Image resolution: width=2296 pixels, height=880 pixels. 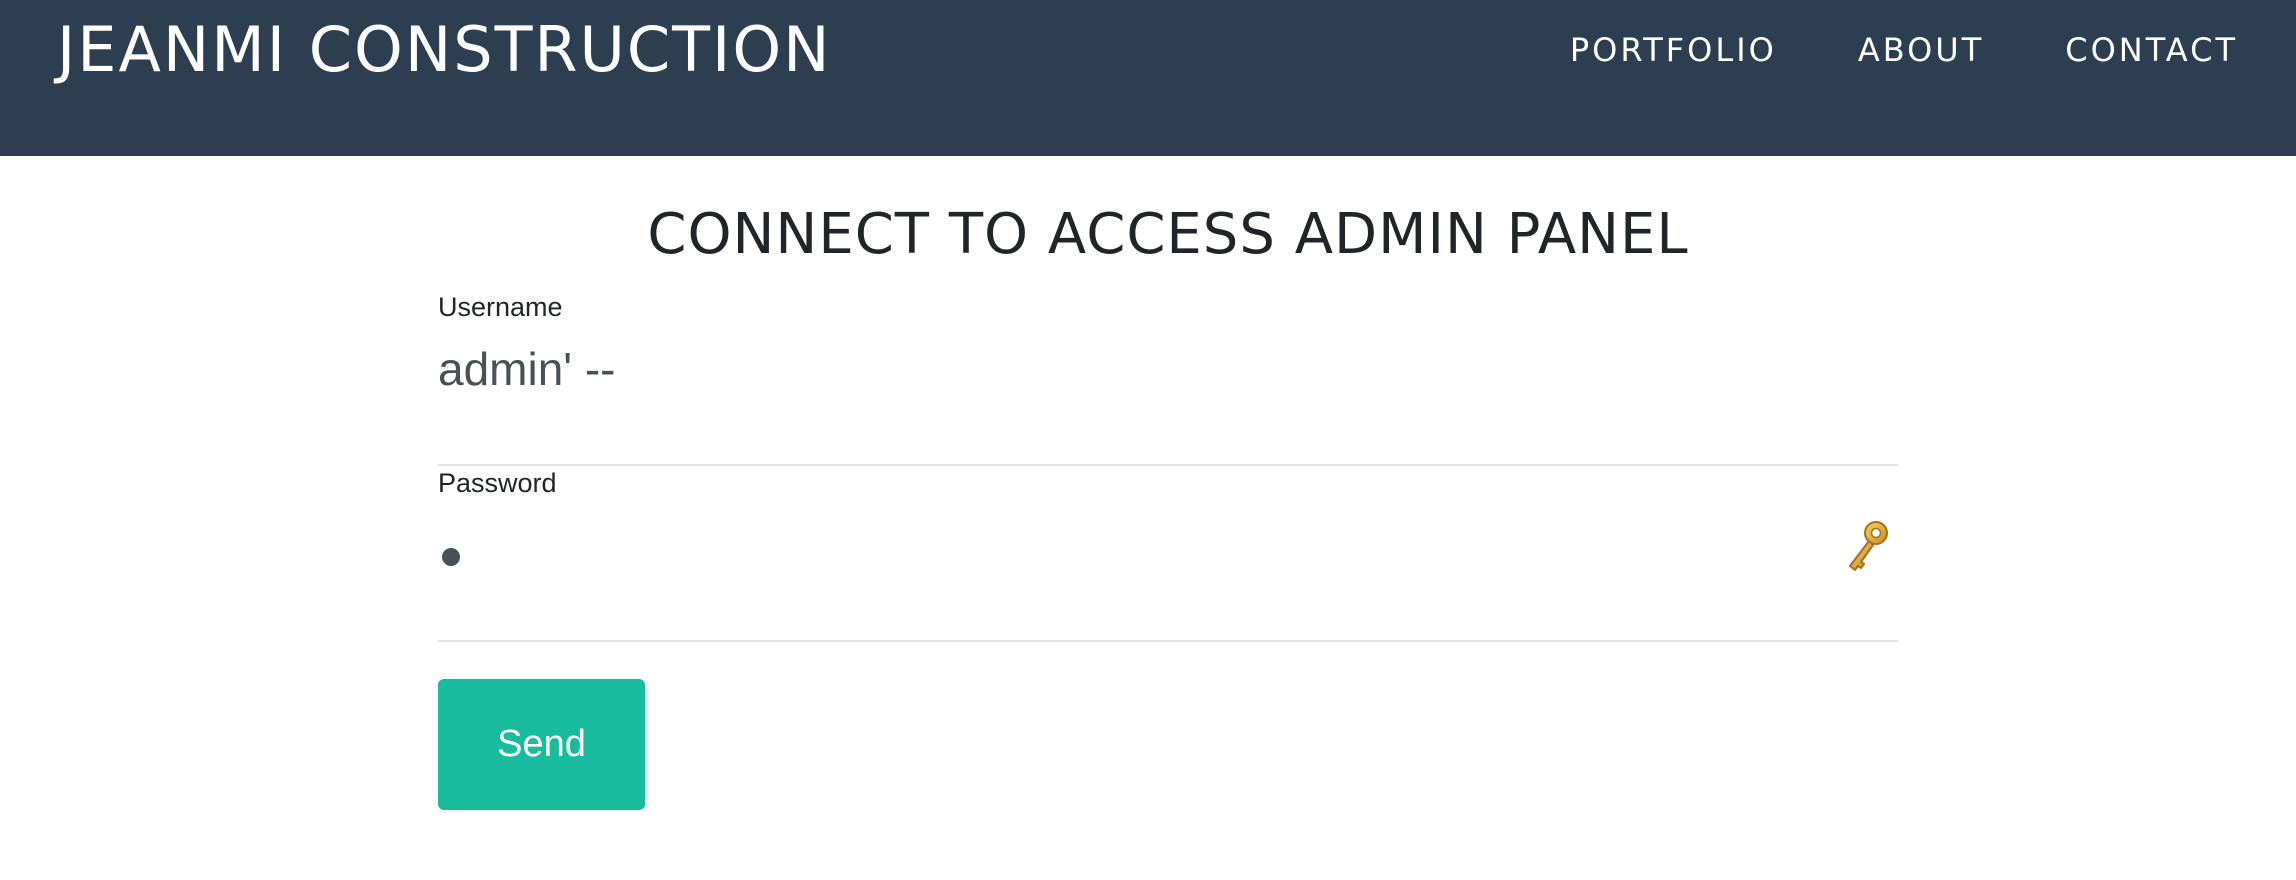 What do you see at coordinates (497, 483) in the screenshot?
I see `password-label: Password` at bounding box center [497, 483].